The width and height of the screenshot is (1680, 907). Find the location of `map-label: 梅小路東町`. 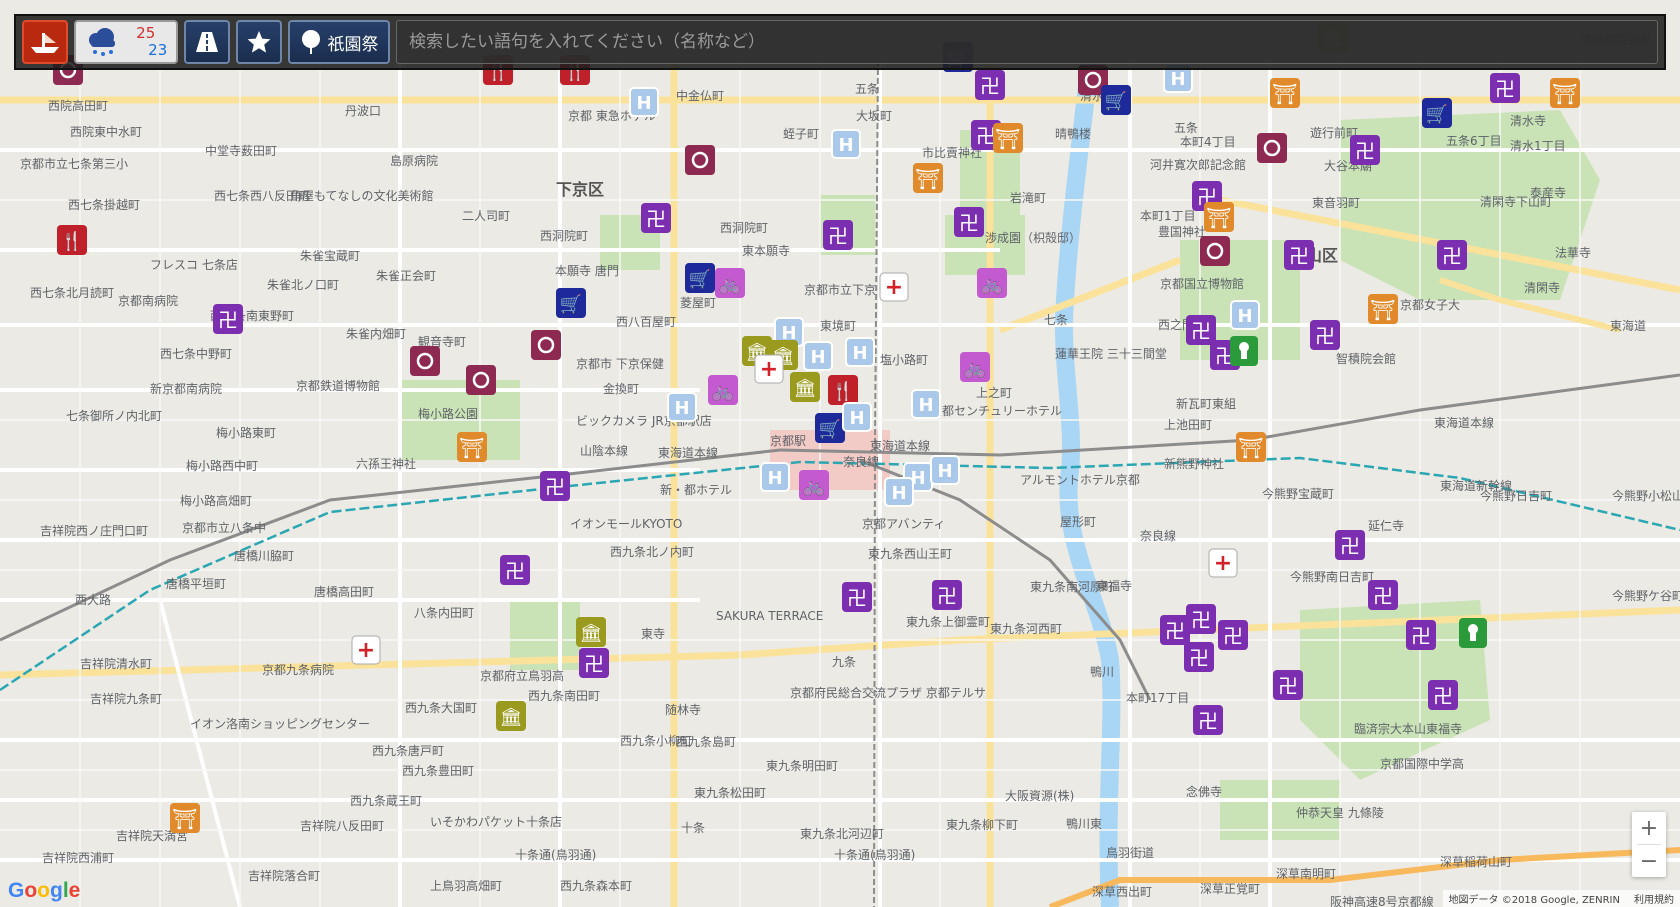

map-label: 梅小路東町 is located at coordinates (246, 432).